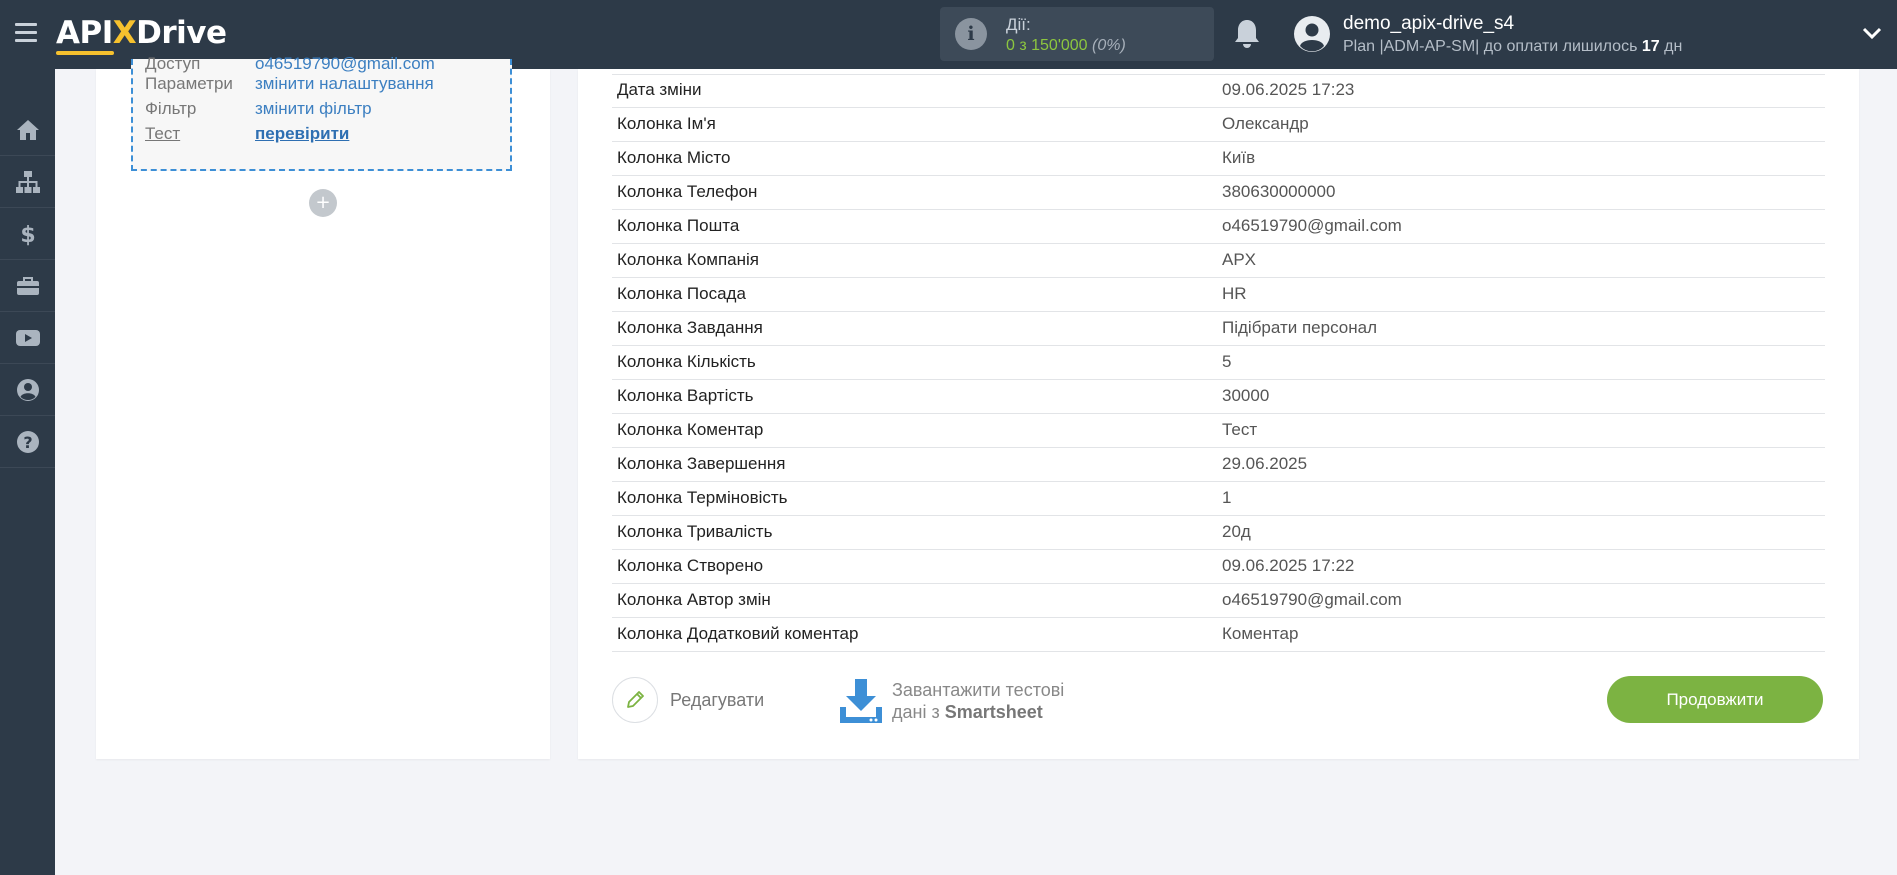 This screenshot has height=875, width=1897. I want to click on table-row: Колонка Завершення 29.06.2025, so click(1218, 465).